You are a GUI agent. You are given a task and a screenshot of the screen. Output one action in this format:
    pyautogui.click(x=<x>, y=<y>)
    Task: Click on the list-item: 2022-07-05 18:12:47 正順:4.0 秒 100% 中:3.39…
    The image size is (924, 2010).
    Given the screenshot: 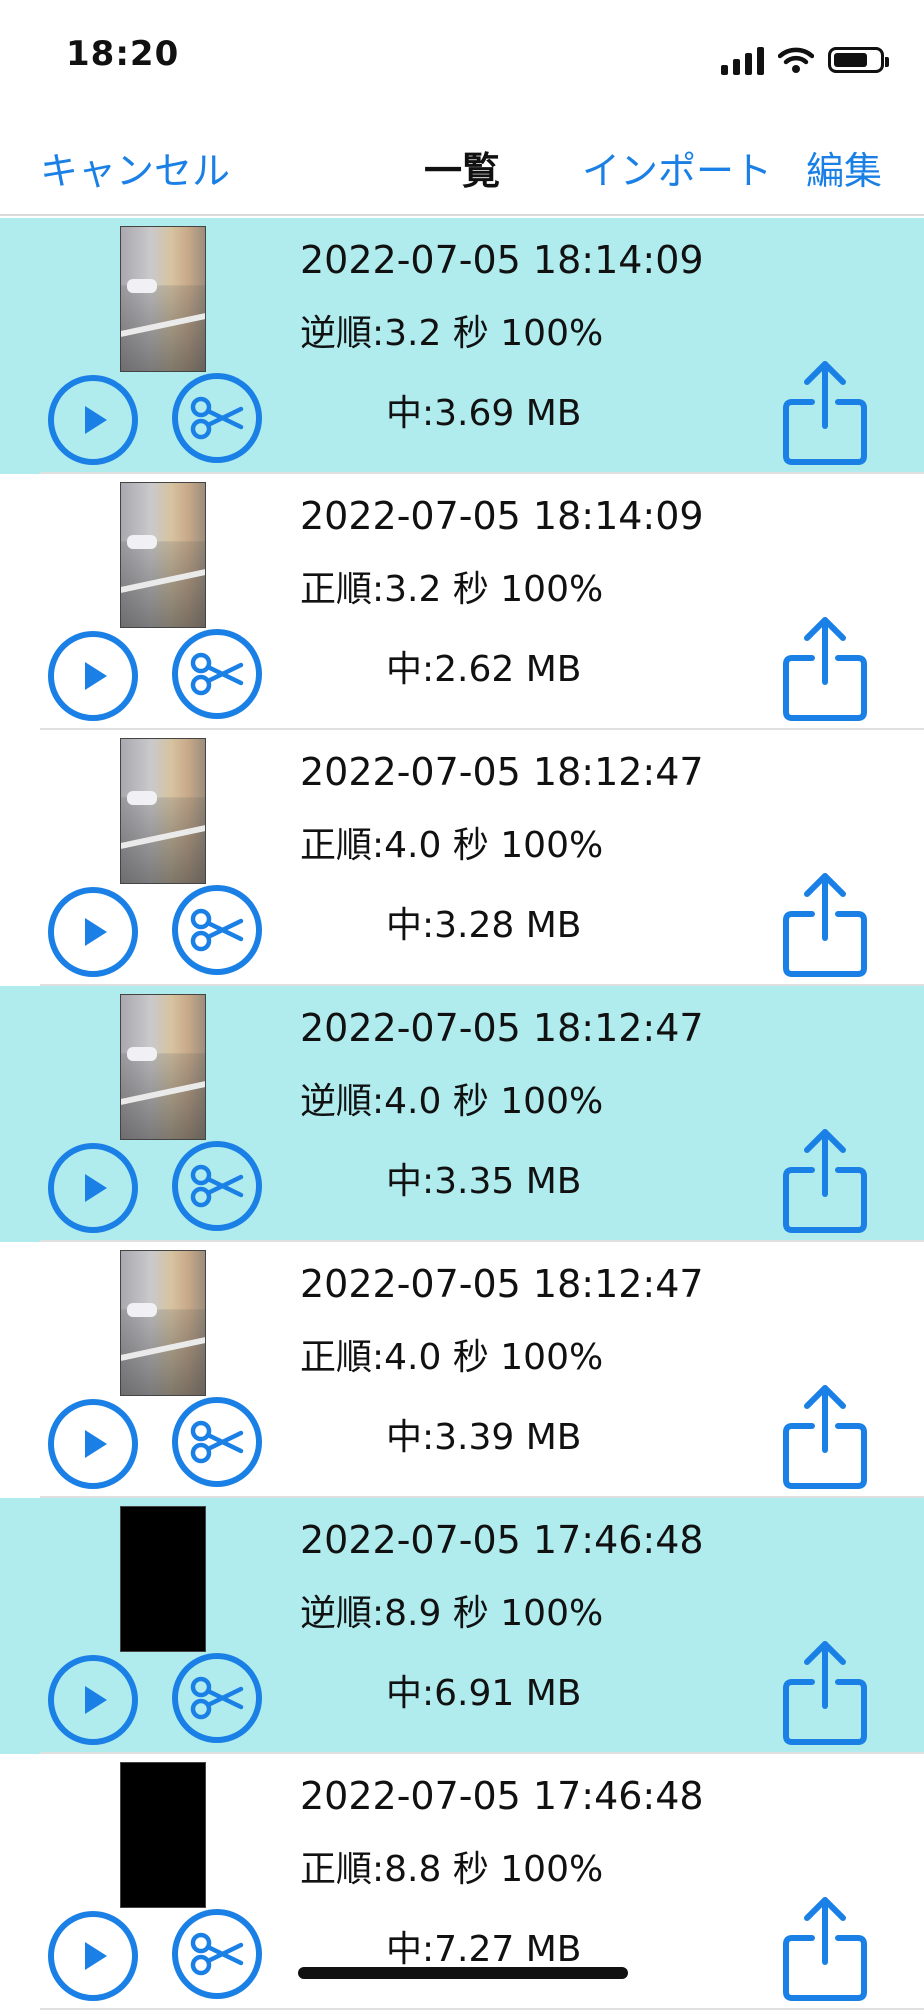 What is the action you would take?
    pyautogui.click(x=462, y=1370)
    